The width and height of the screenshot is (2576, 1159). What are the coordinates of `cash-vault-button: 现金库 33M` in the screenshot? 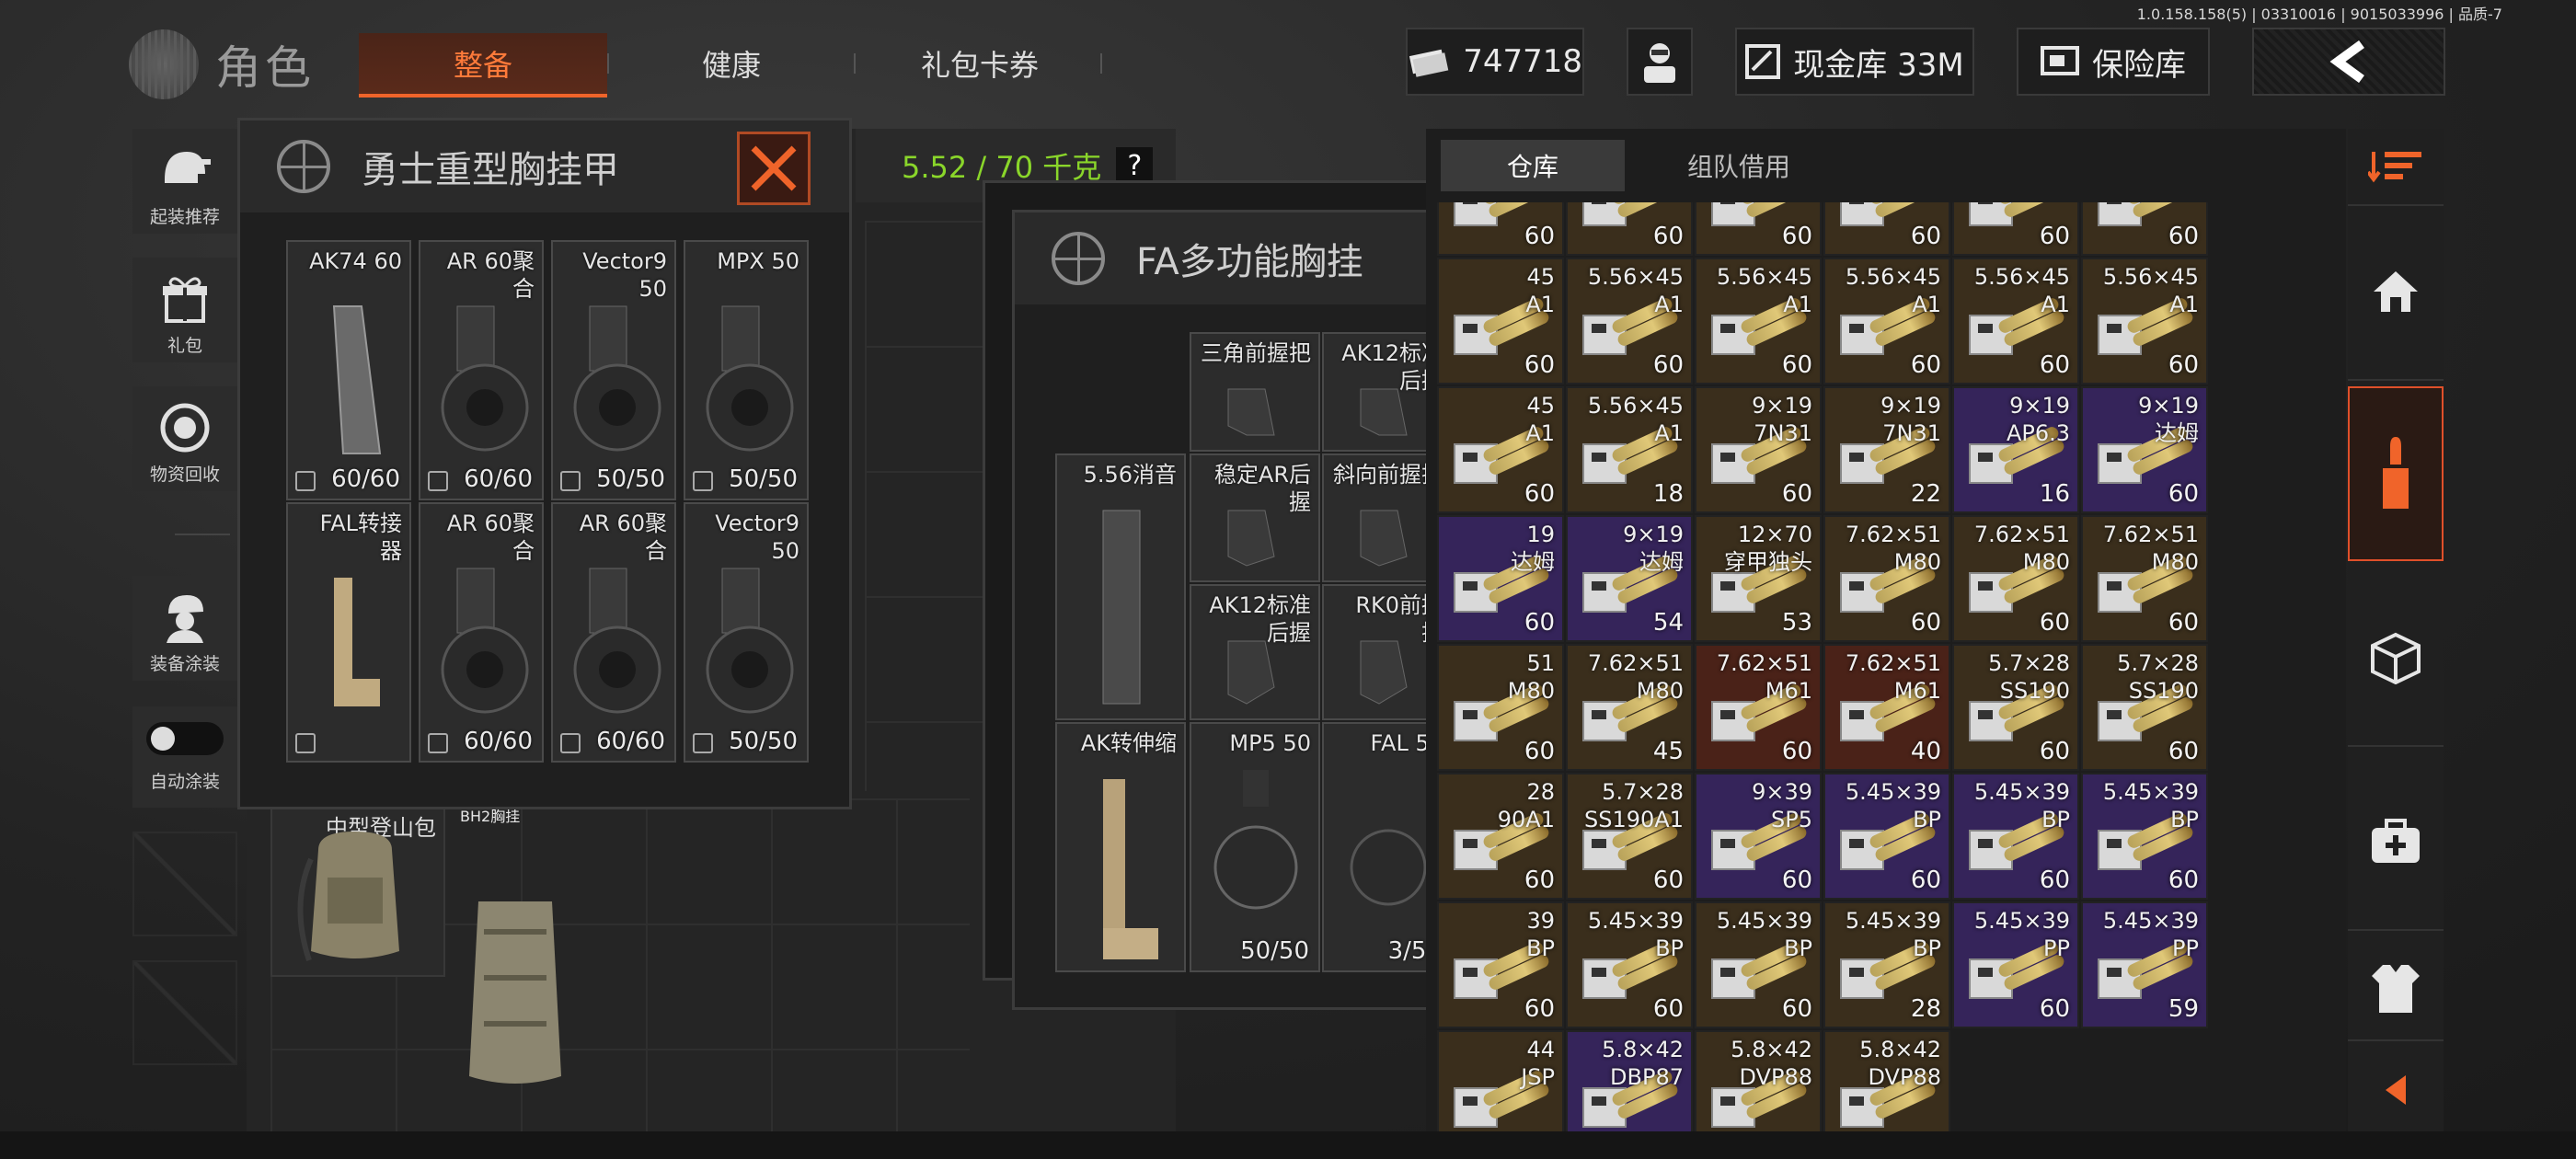 It's located at (1854, 62).